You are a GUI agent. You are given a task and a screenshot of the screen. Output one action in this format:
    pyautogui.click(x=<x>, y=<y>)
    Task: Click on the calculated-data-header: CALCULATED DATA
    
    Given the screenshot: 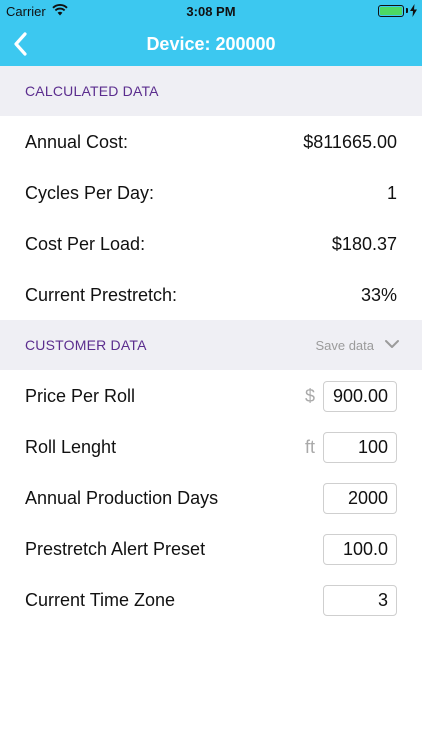 What is the action you would take?
    pyautogui.click(x=211, y=91)
    